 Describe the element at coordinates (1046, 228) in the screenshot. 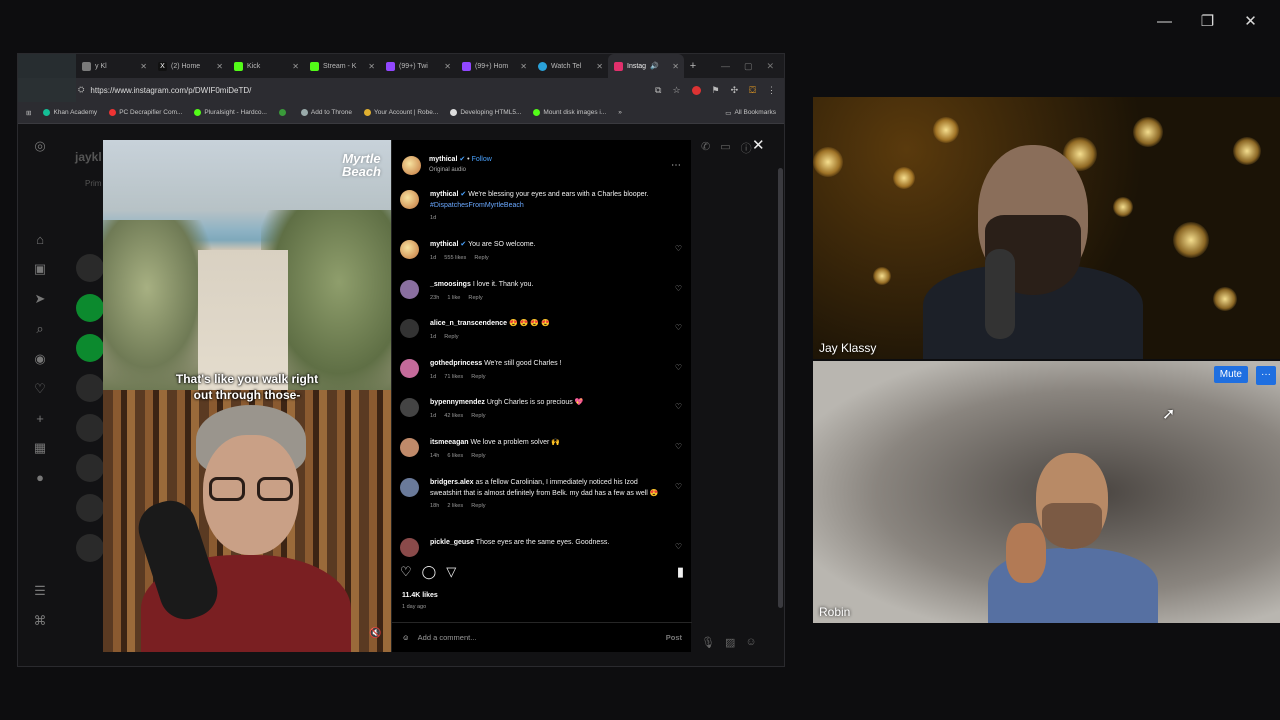

I see `participant-tile-jay: Jay Klassy` at that location.